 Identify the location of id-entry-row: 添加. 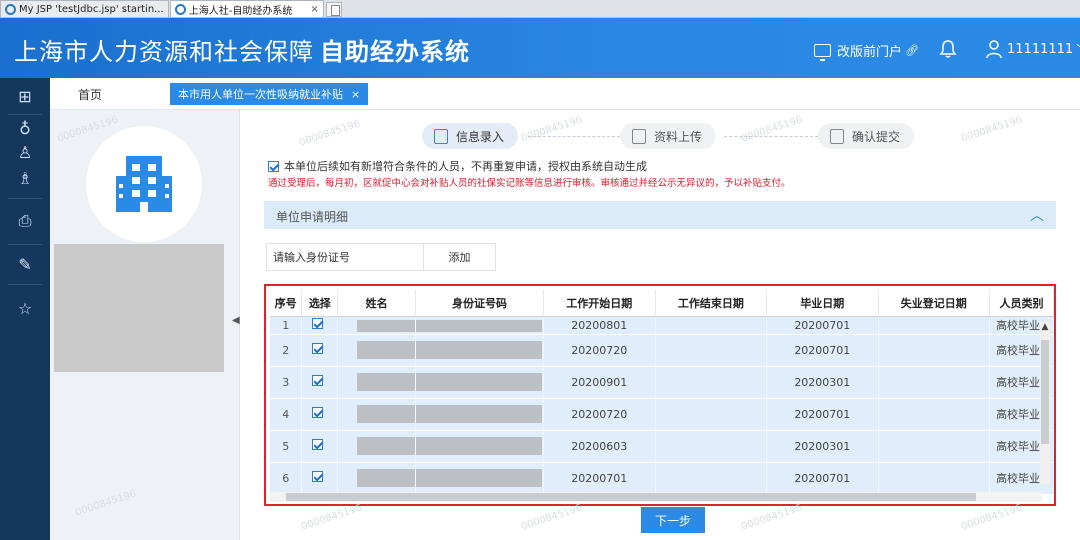
(381, 257).